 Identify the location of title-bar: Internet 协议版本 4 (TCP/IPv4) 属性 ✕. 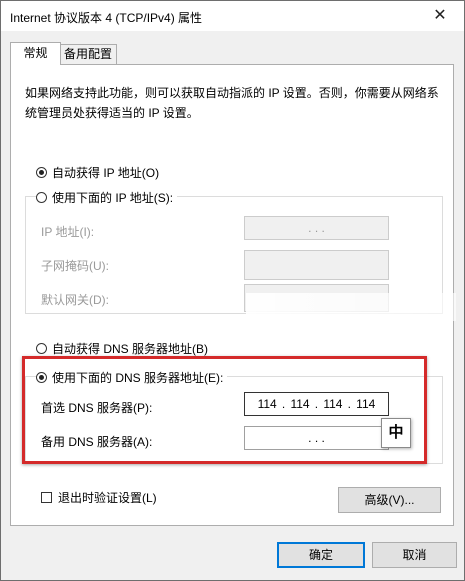
(232, 16).